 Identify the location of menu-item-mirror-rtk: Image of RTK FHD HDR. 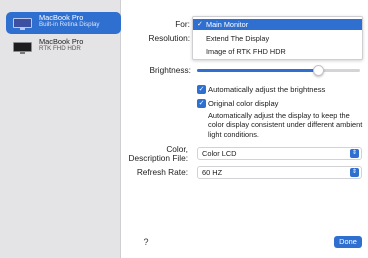
(277, 51).